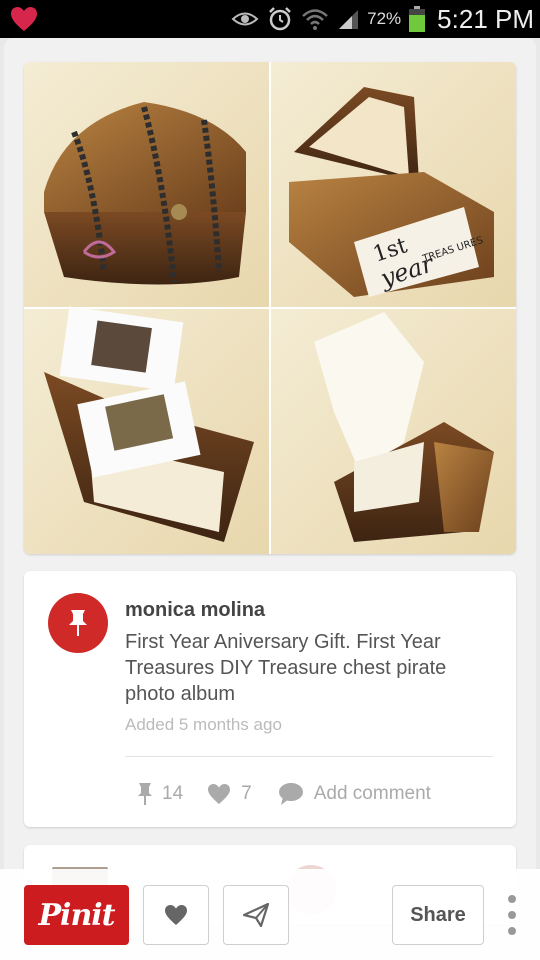 This screenshot has height=960, width=540. I want to click on battery-icon, so click(417, 19).